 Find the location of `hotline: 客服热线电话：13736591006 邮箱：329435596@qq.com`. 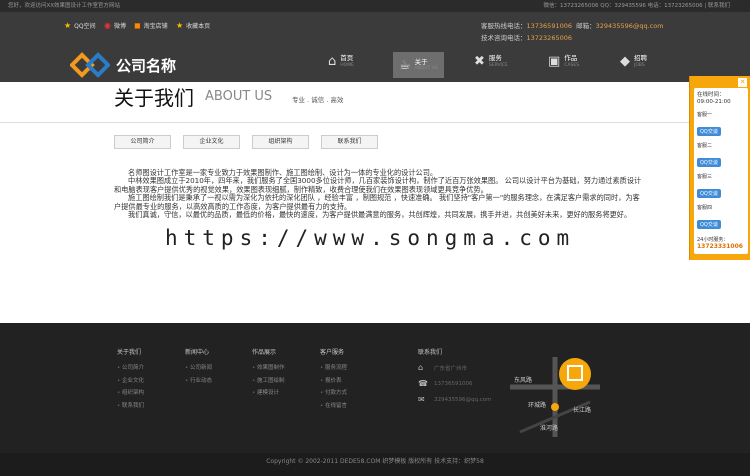

hotline: 客服热线电话：13736591006 邮箱：329435596@qq.com is located at coordinates (572, 26).